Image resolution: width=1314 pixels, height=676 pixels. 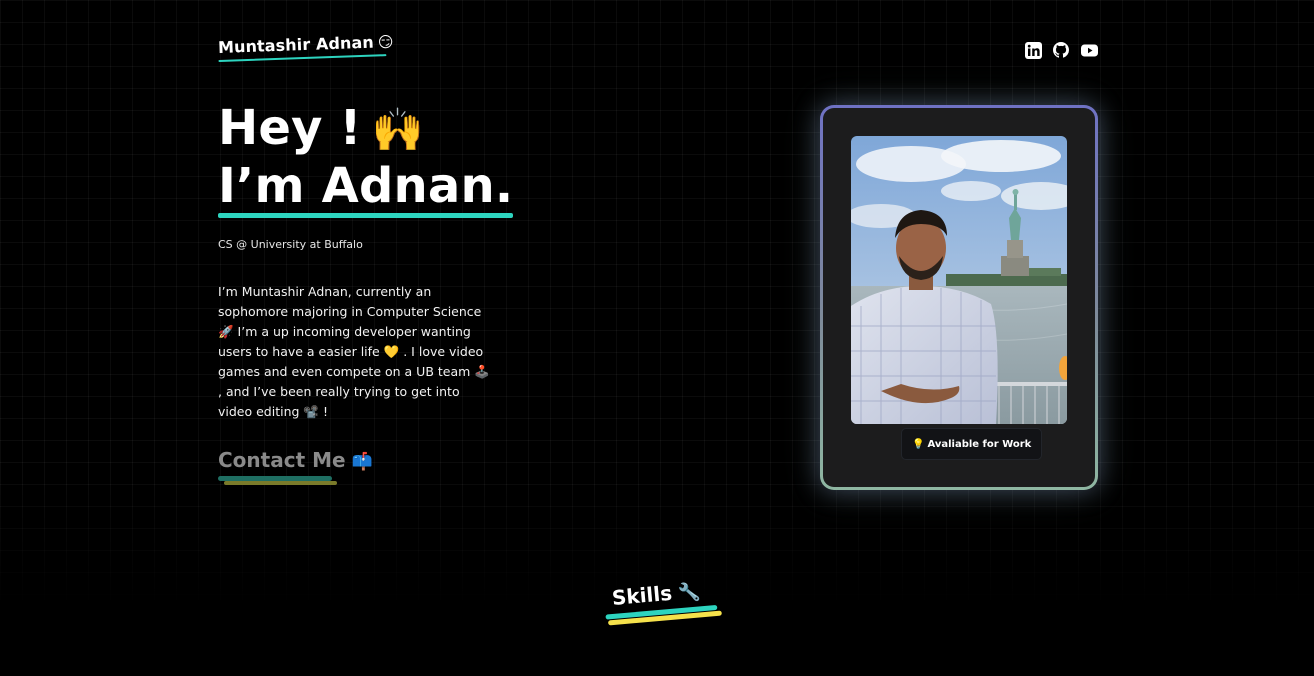 What do you see at coordinates (362, 462) in the screenshot?
I see `mailbox-emoji-icon: 📫` at bounding box center [362, 462].